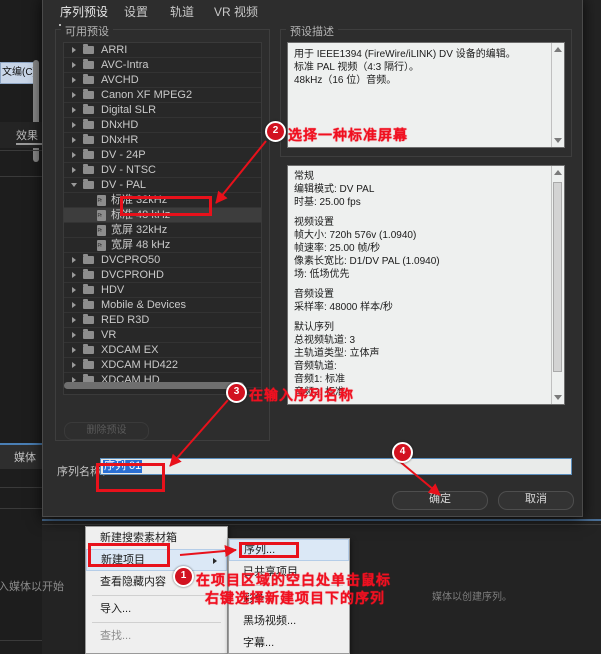 Image resolution: width=601 pixels, height=654 pixels. What do you see at coordinates (182, 11) in the screenshot?
I see `tab-tracks: 轨道` at bounding box center [182, 11].